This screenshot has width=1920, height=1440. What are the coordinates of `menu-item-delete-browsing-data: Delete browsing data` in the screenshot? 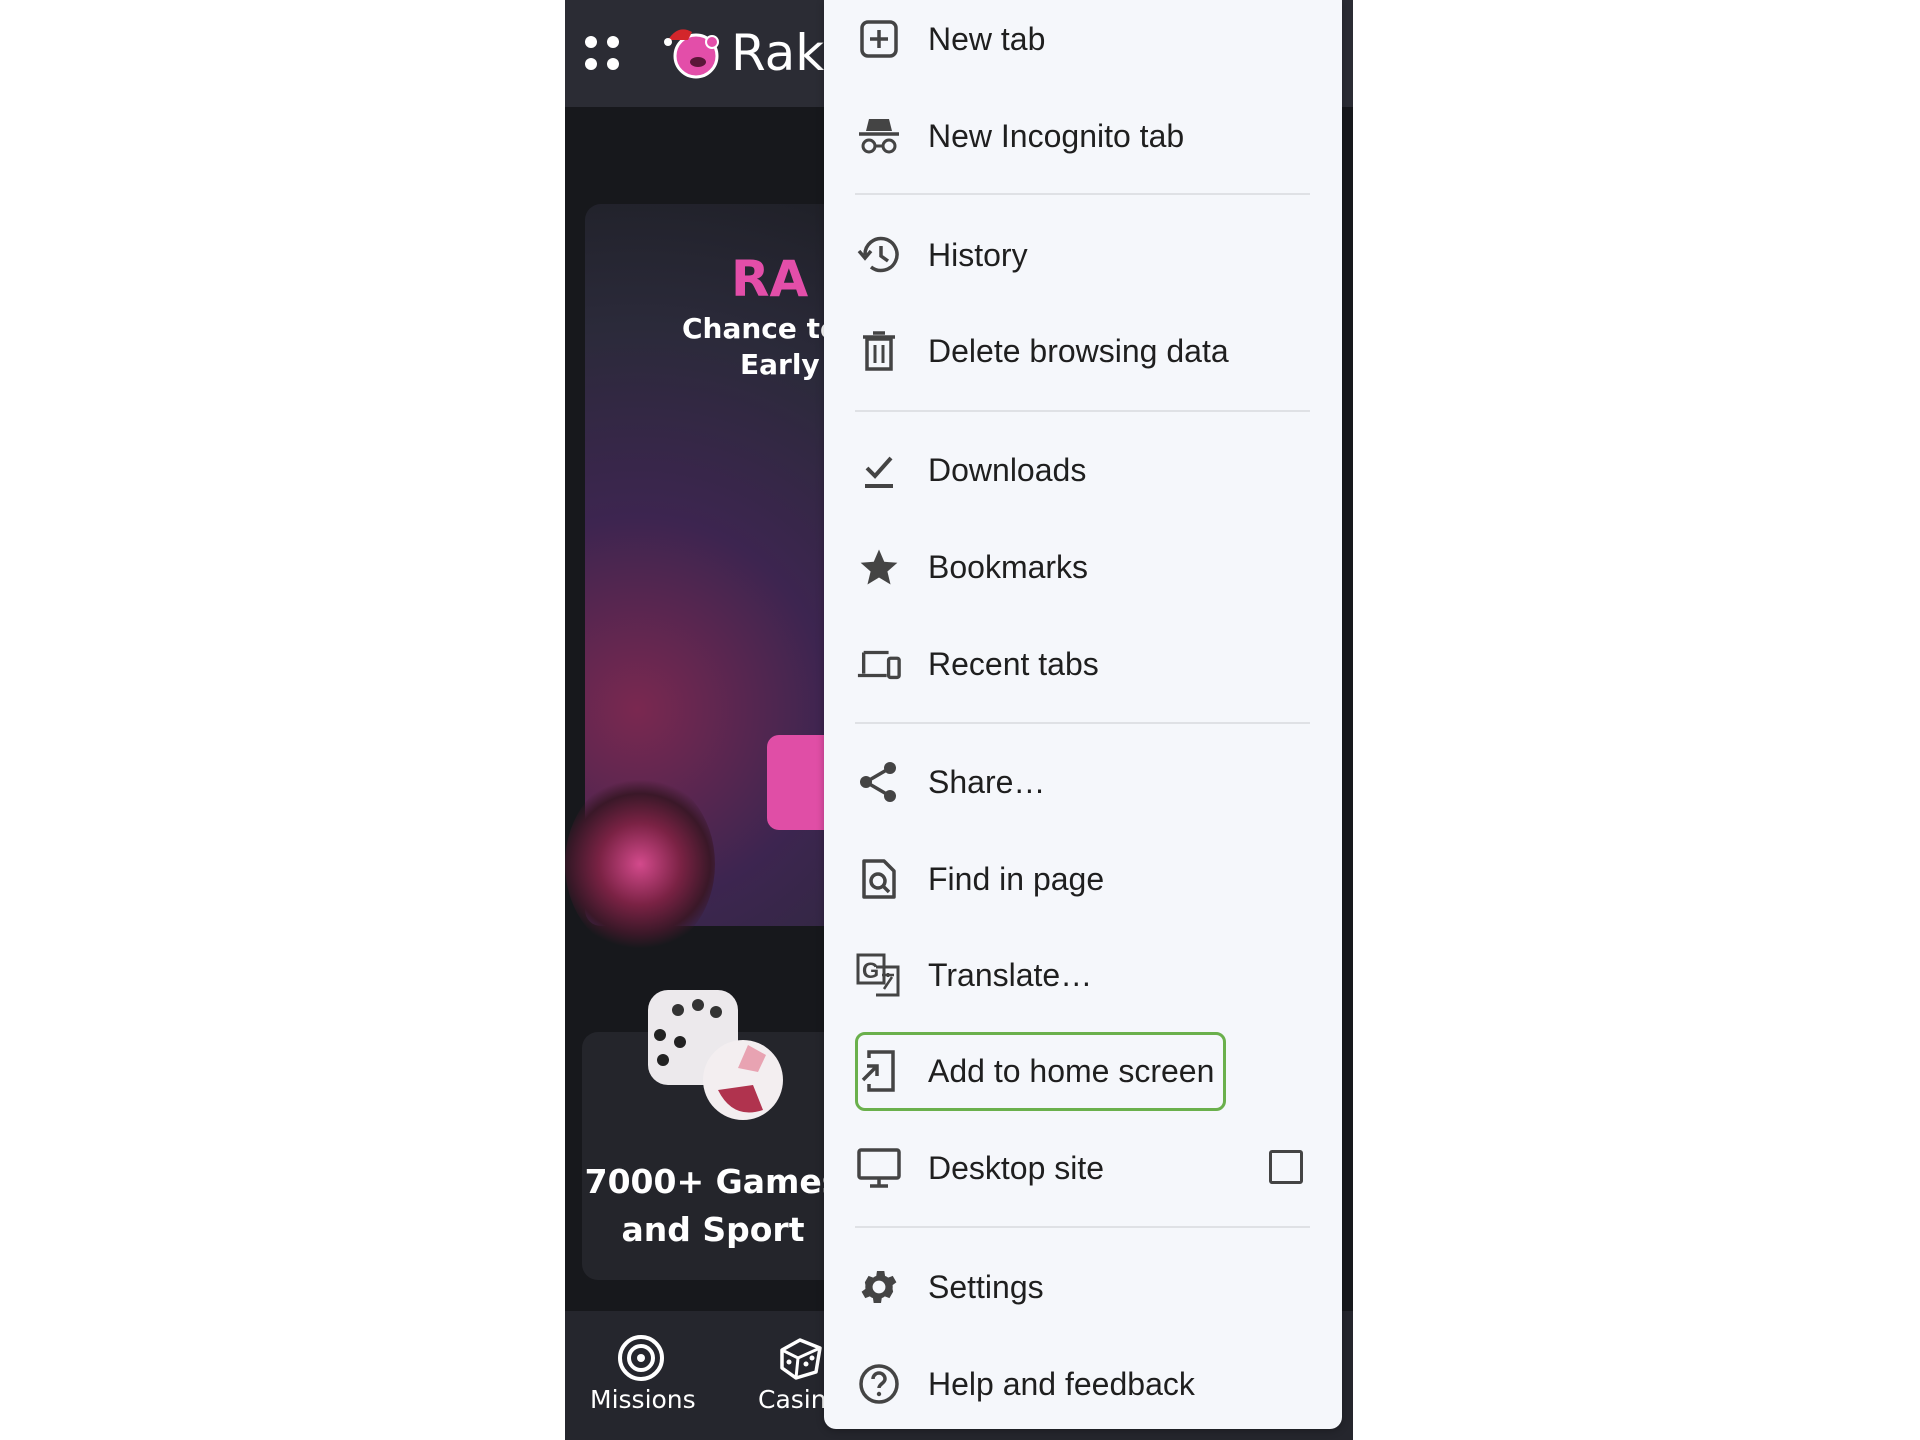 It's located at (1083, 351).